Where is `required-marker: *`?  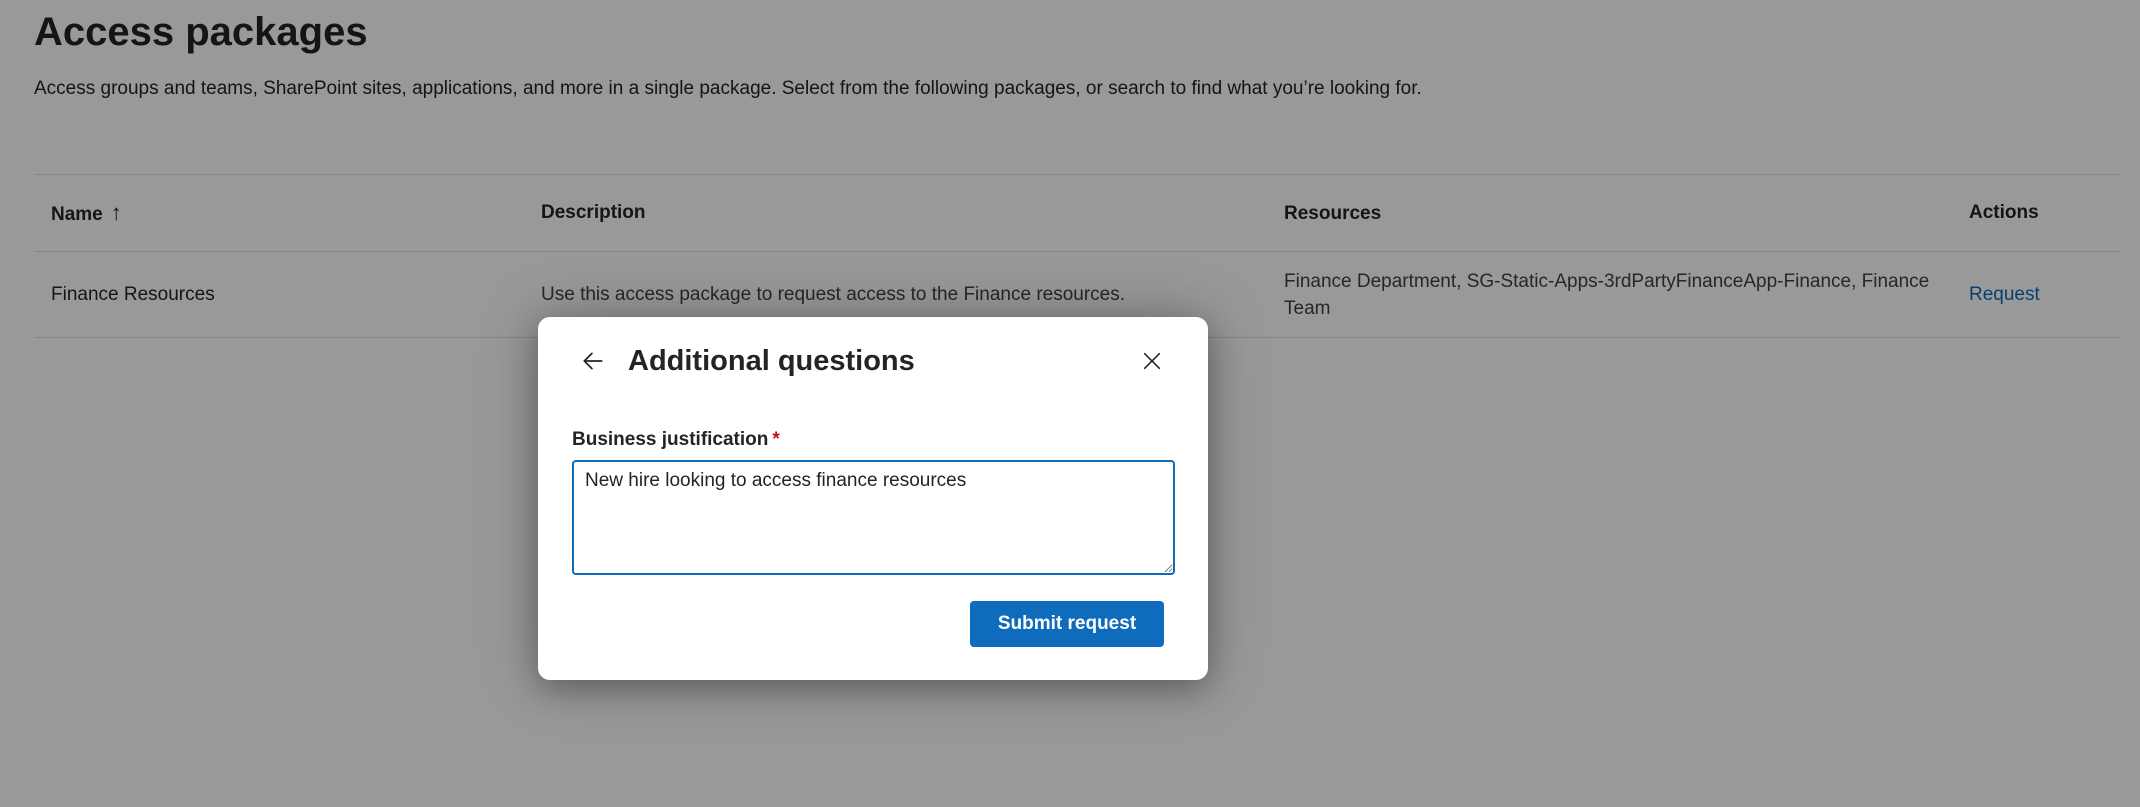 required-marker: * is located at coordinates (776, 439).